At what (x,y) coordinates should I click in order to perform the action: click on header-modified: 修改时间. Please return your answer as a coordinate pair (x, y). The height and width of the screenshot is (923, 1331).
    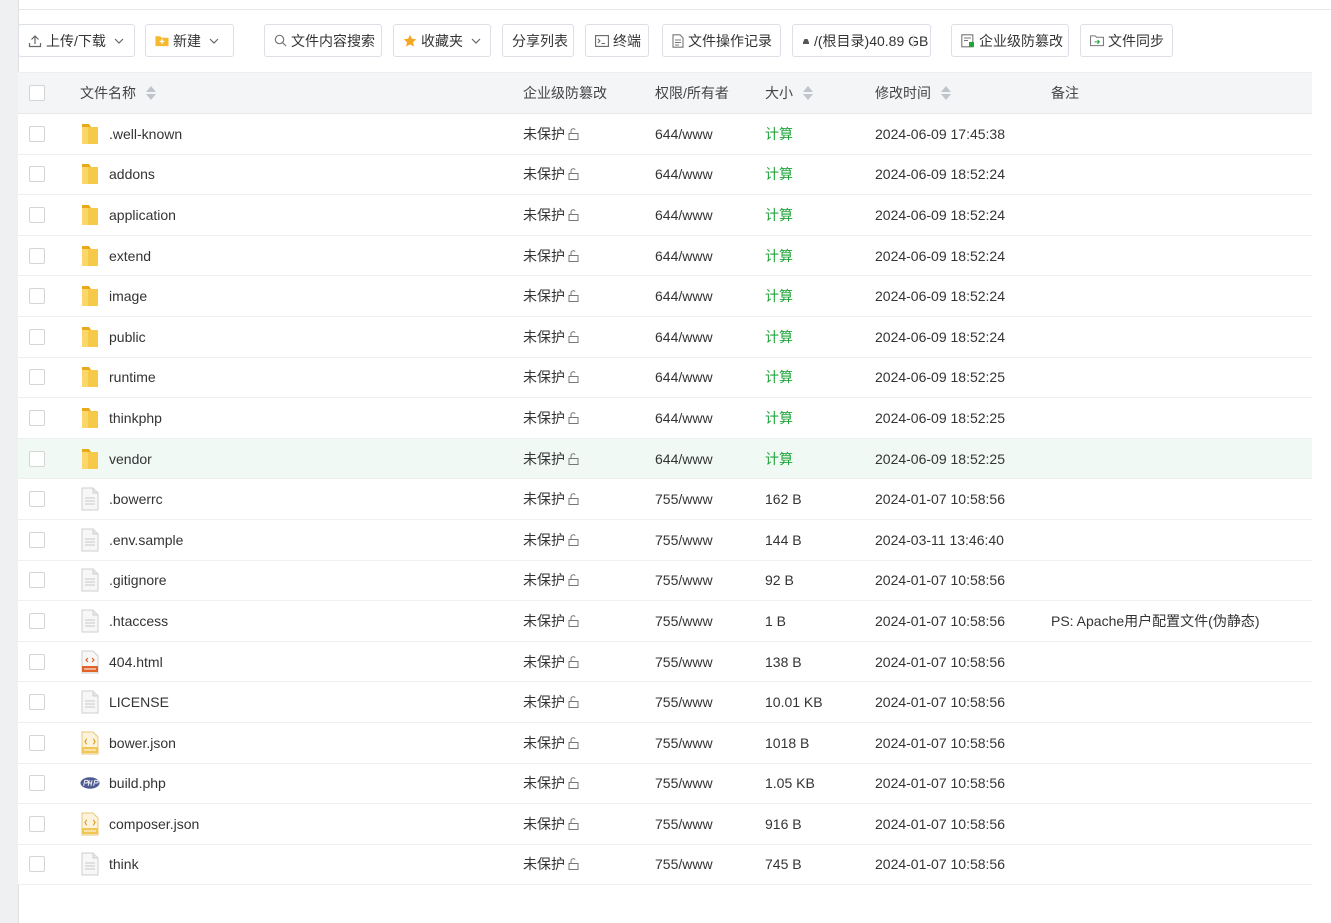
    Looking at the image, I should click on (913, 93).